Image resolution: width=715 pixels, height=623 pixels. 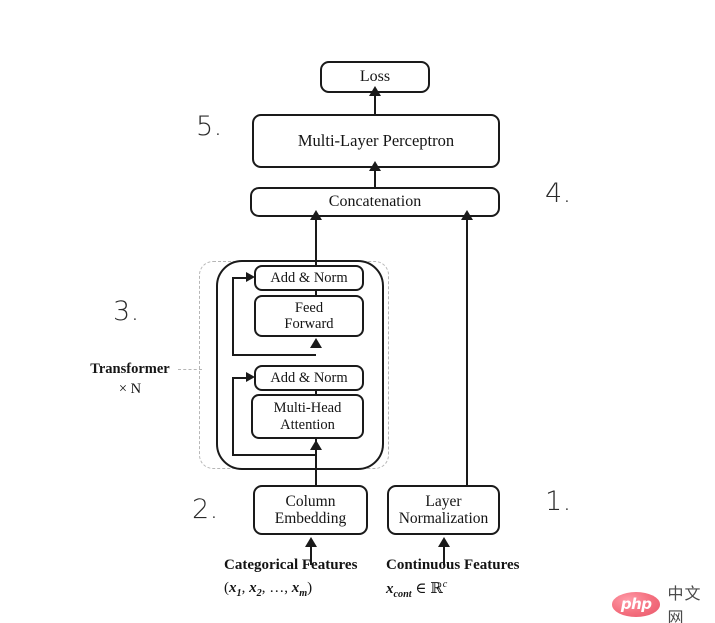 I want to click on node-column-embedding: Column Embedding, so click(x=310, y=510).